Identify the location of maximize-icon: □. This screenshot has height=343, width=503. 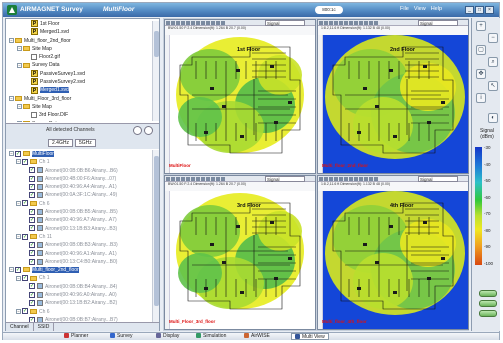
(479, 10).